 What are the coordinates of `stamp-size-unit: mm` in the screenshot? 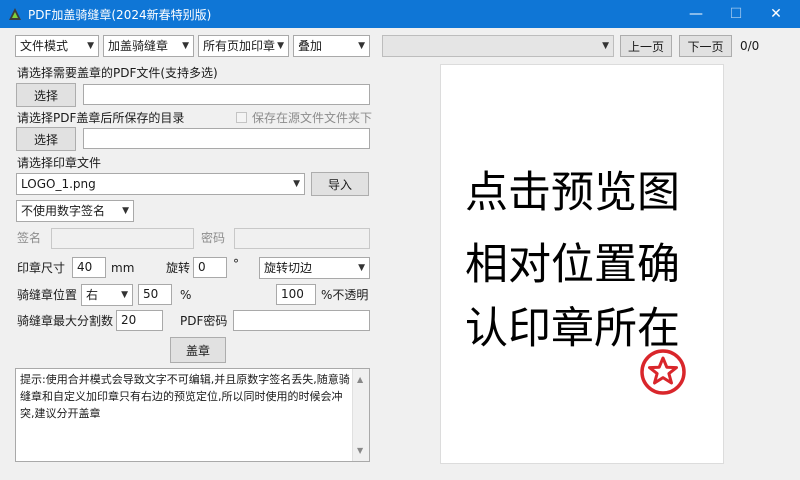 It's located at (123, 268).